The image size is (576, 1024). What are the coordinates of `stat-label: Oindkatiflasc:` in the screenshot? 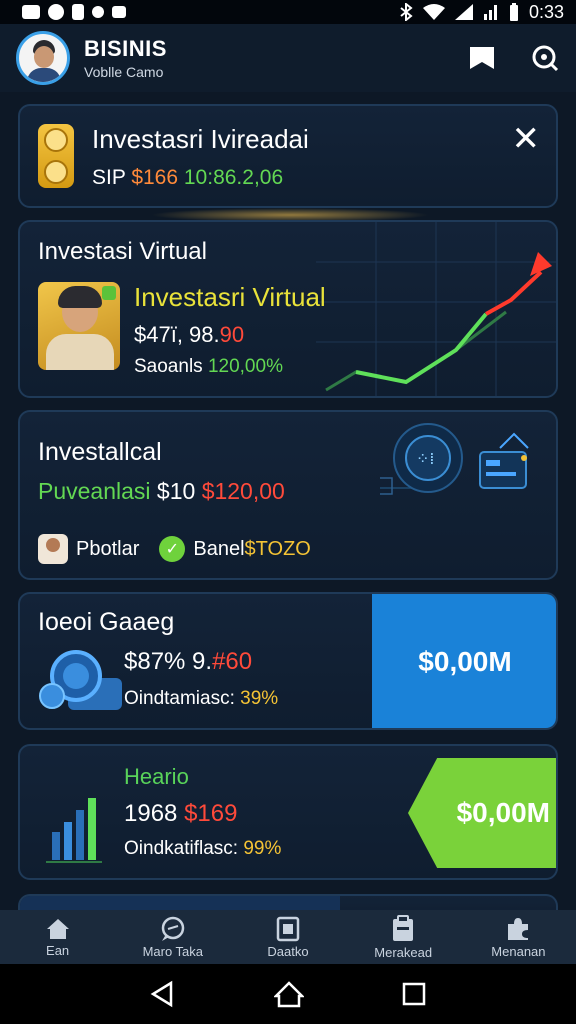 It's located at (181, 848).